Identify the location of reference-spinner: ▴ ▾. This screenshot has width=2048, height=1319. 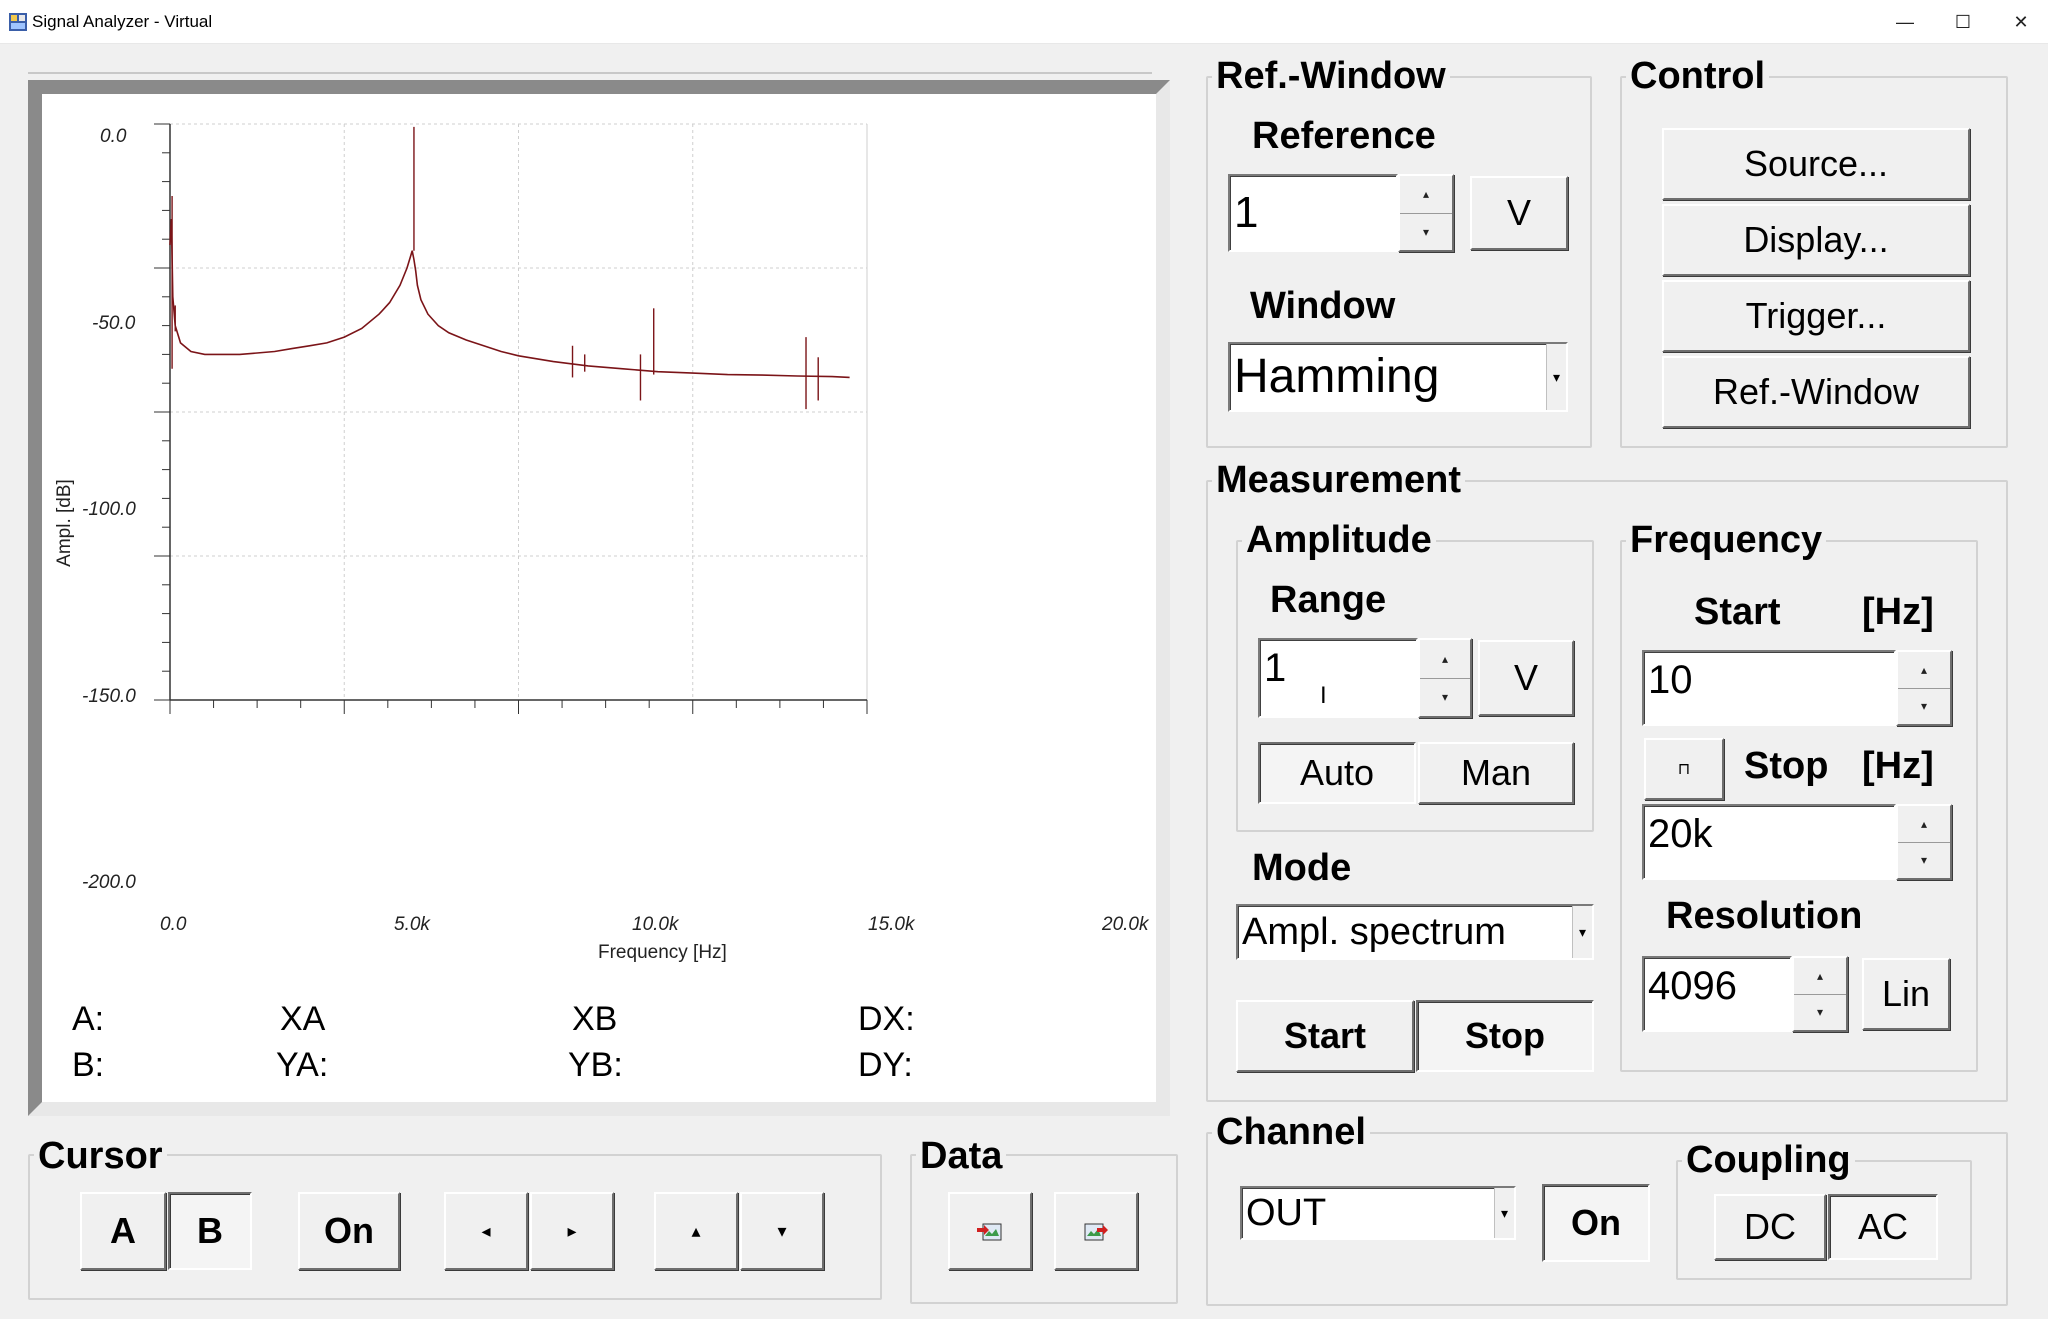
(1426, 213).